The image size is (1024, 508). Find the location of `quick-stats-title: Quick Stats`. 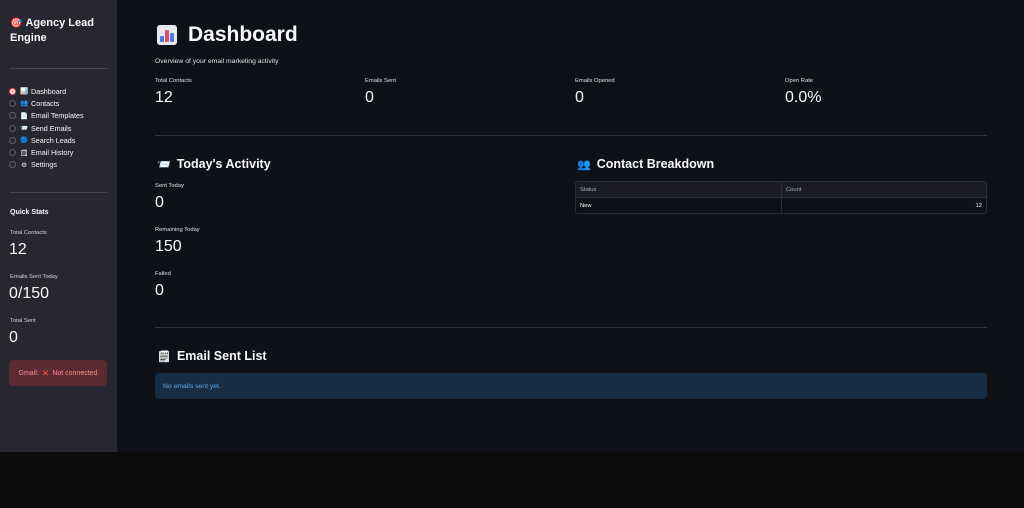

quick-stats-title: Quick Stats is located at coordinates (29, 212).